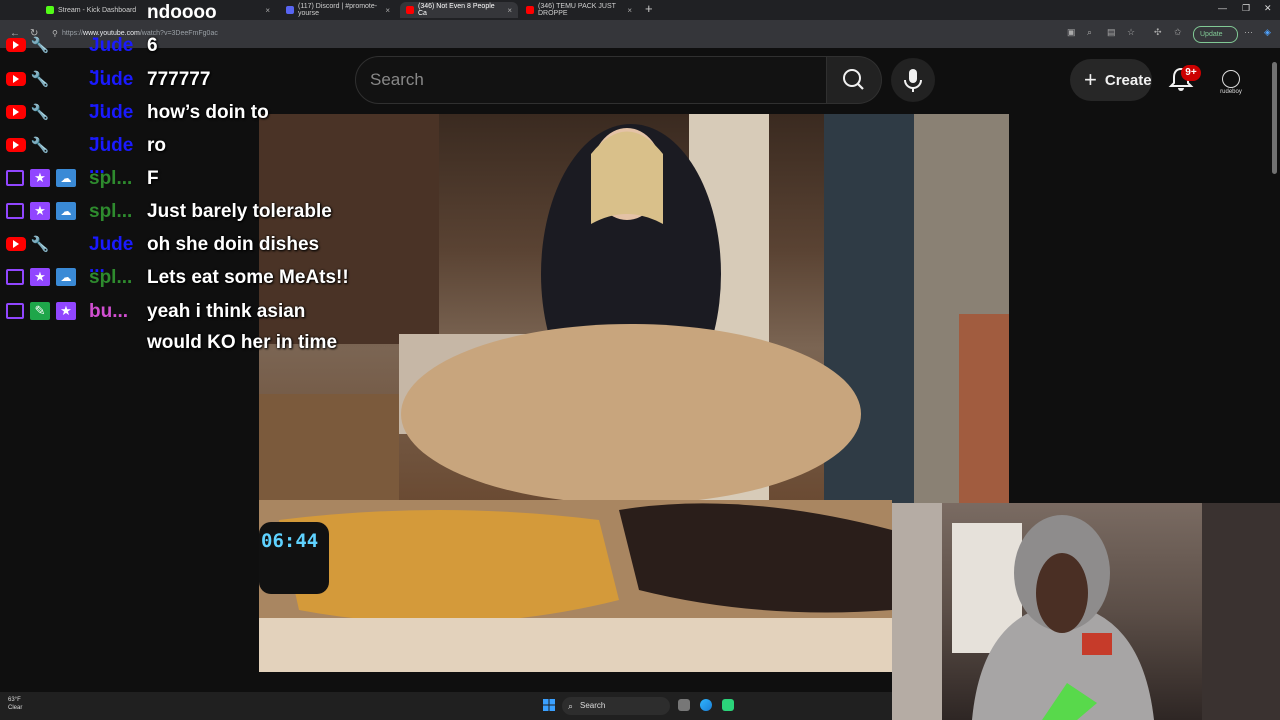 The height and width of the screenshot is (720, 1280). I want to click on weather-widget: 63°F Clear, so click(15, 704).